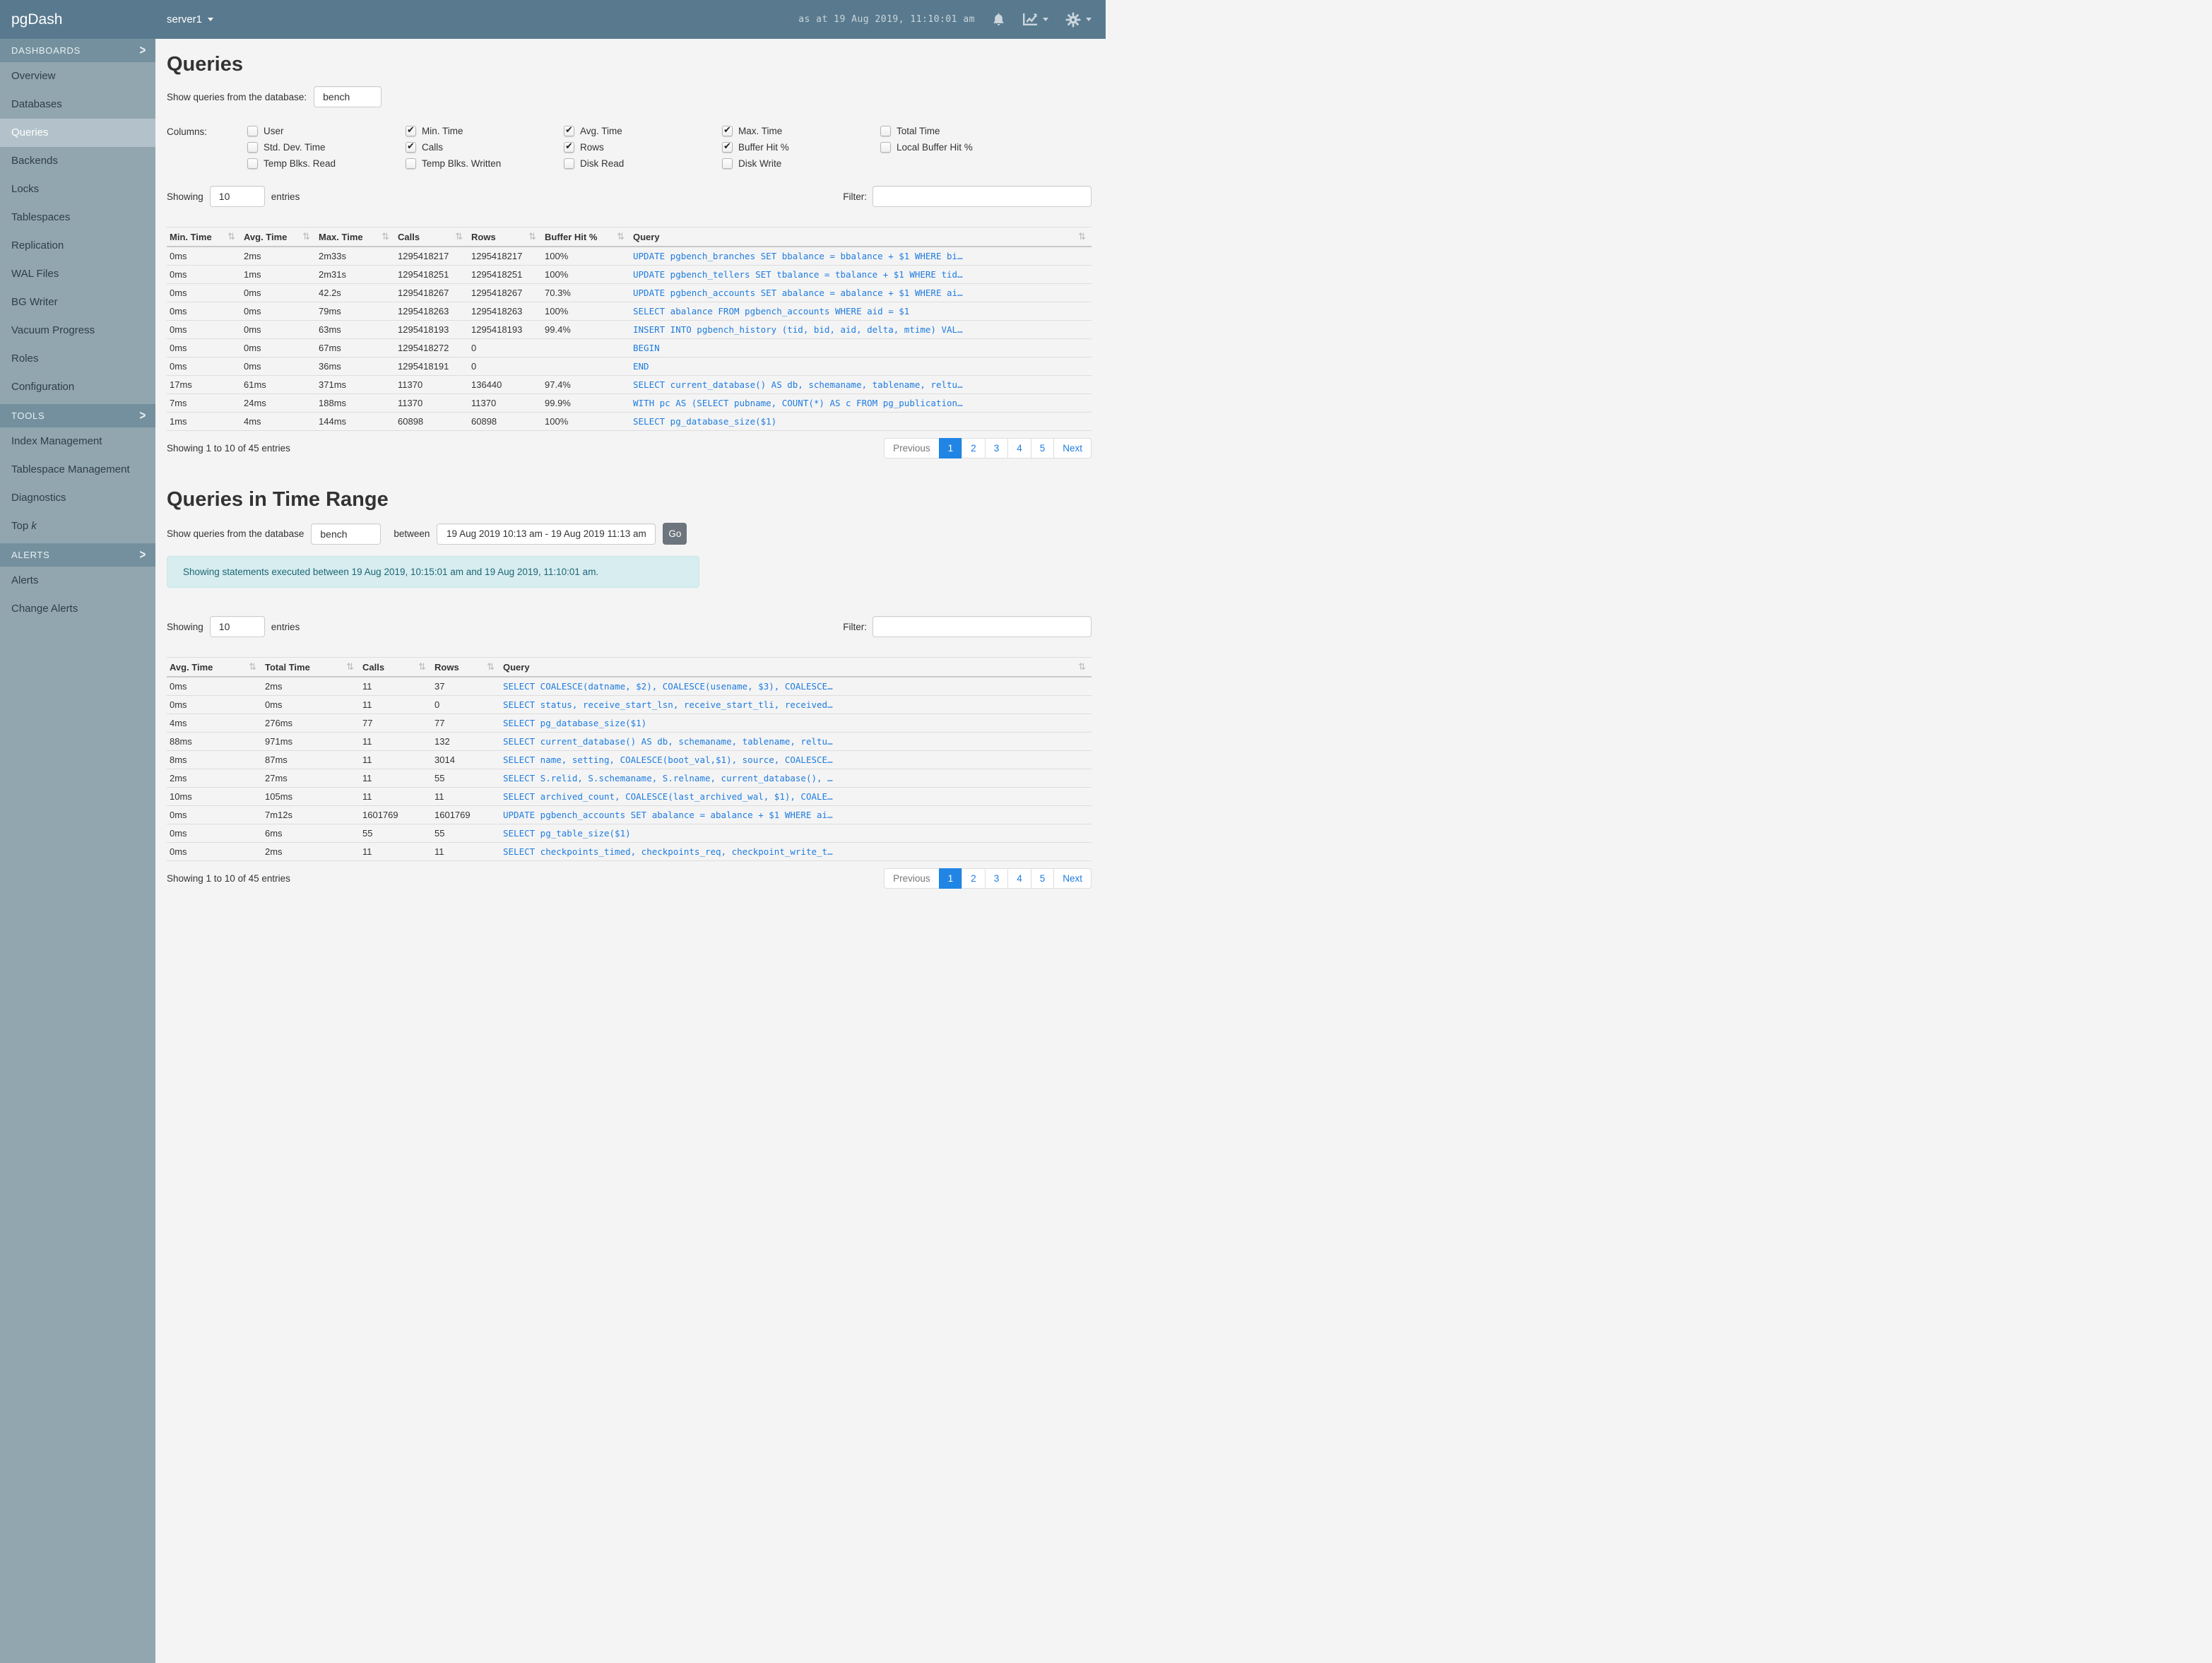 The image size is (2212, 1663). What do you see at coordinates (77, 189) in the screenshot?
I see `sidebar-item-locks: Locks` at bounding box center [77, 189].